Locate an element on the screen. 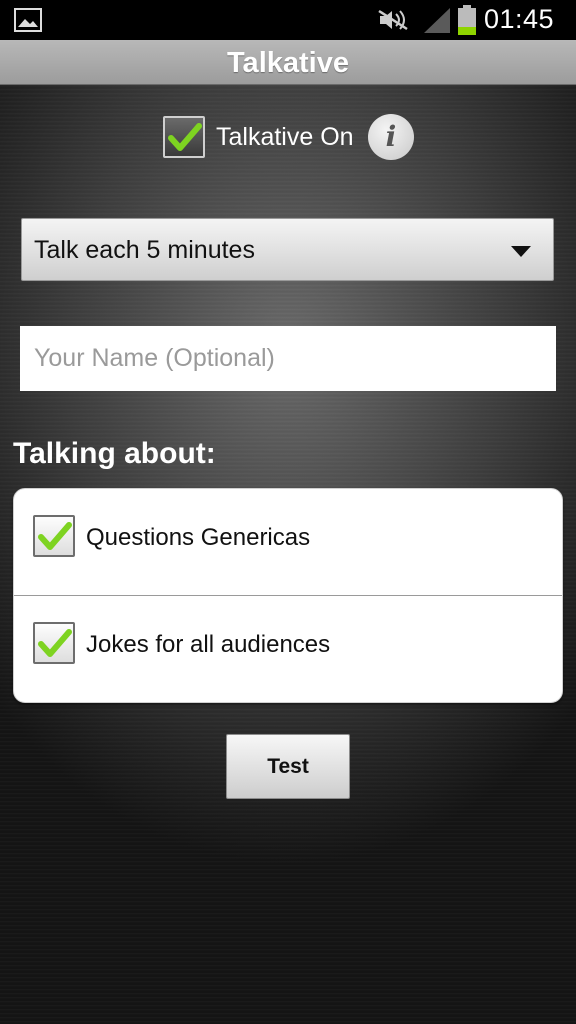  name-input is located at coordinates (288, 358).